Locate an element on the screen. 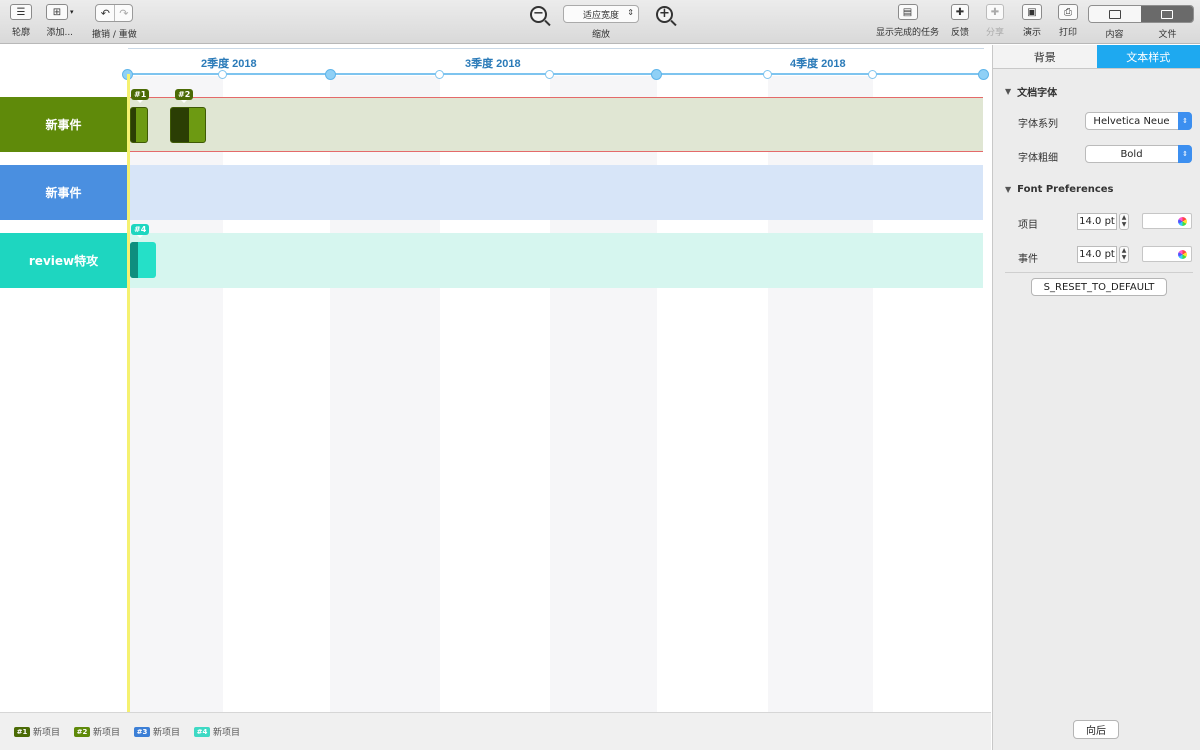  legend-chip: #2 is located at coordinates (82, 731).